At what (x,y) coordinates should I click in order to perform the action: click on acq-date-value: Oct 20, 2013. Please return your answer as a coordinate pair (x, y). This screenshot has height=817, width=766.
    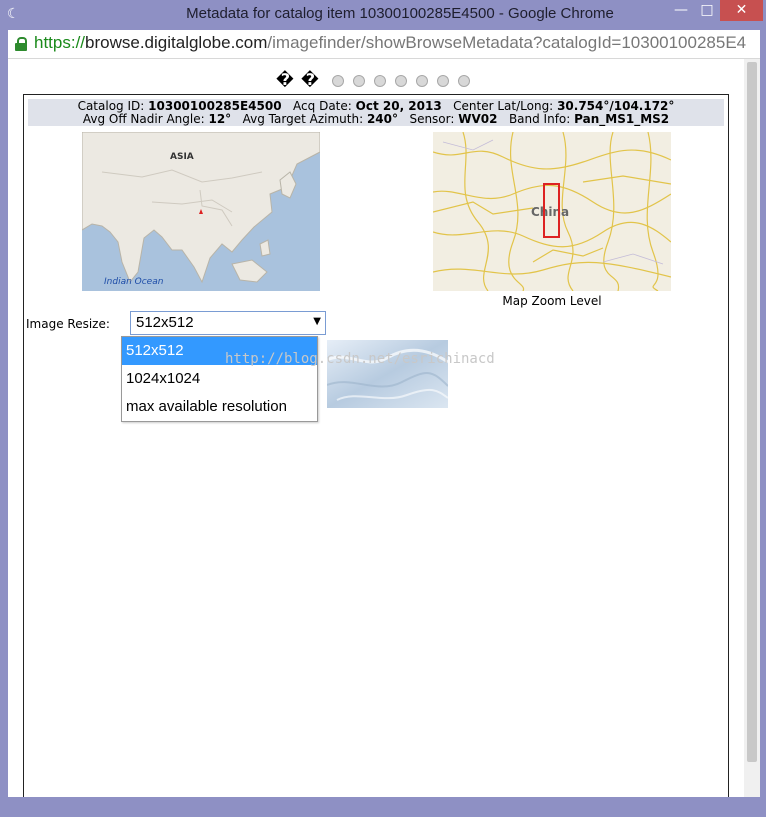
    Looking at the image, I should click on (398, 106).